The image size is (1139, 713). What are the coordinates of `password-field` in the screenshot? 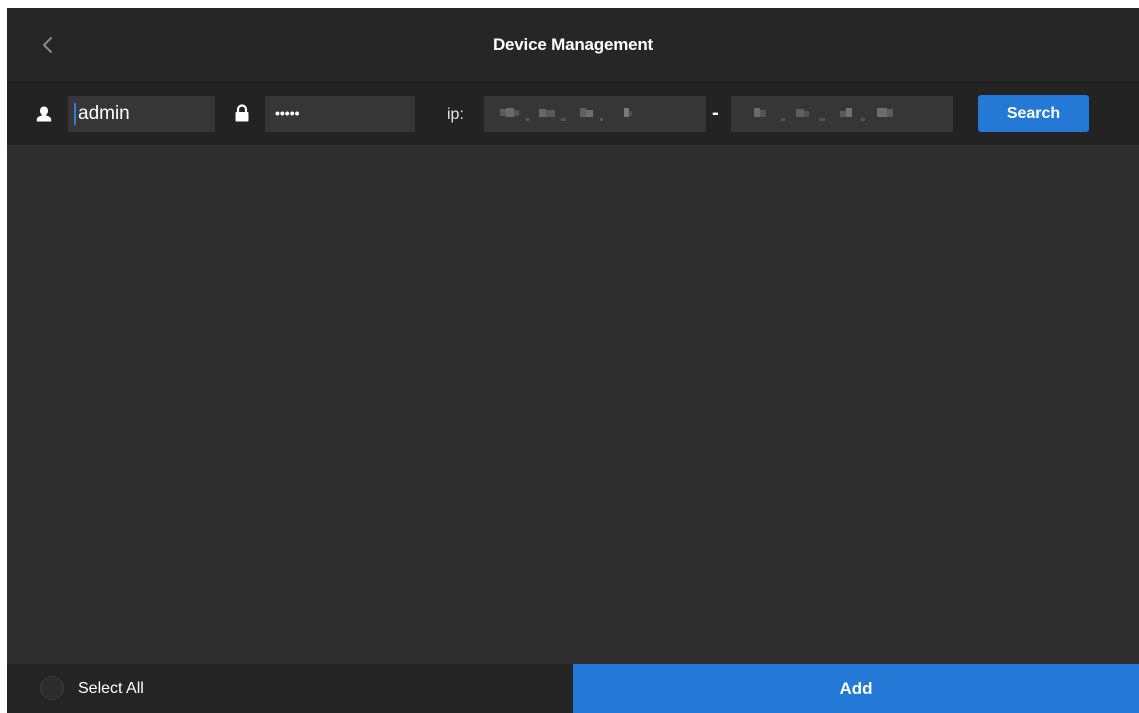 It's located at (340, 114).